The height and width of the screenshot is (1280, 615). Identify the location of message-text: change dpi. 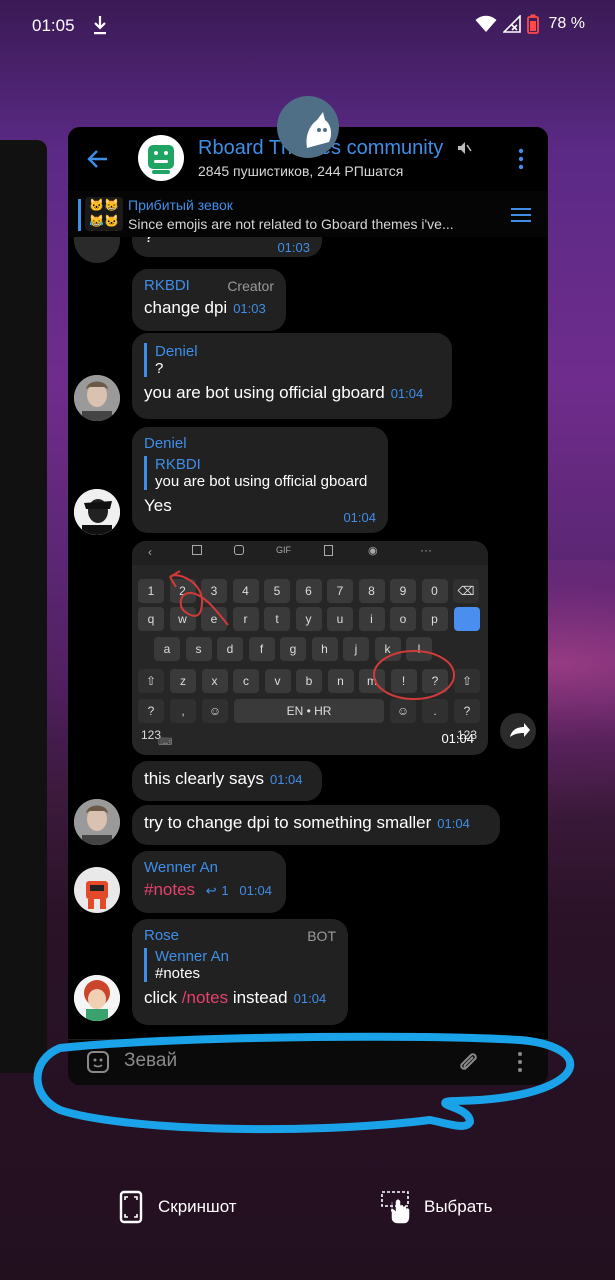
(186, 307).